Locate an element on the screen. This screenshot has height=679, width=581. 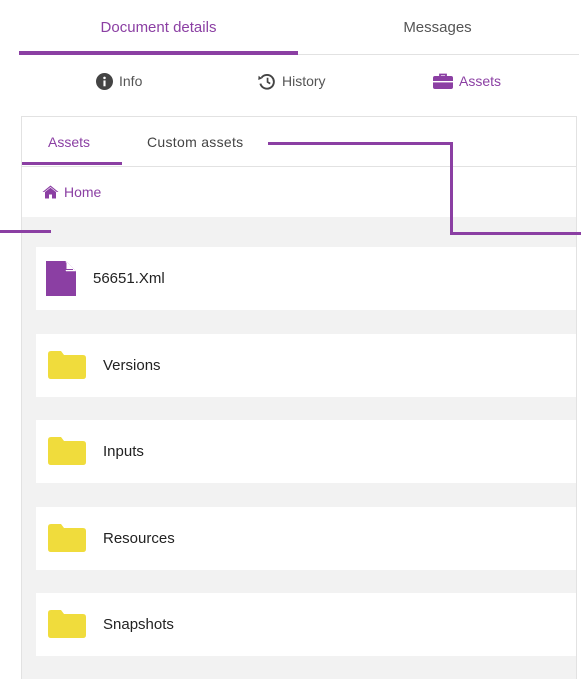
tab-custom-assets: Custom assets is located at coordinates (195, 141).